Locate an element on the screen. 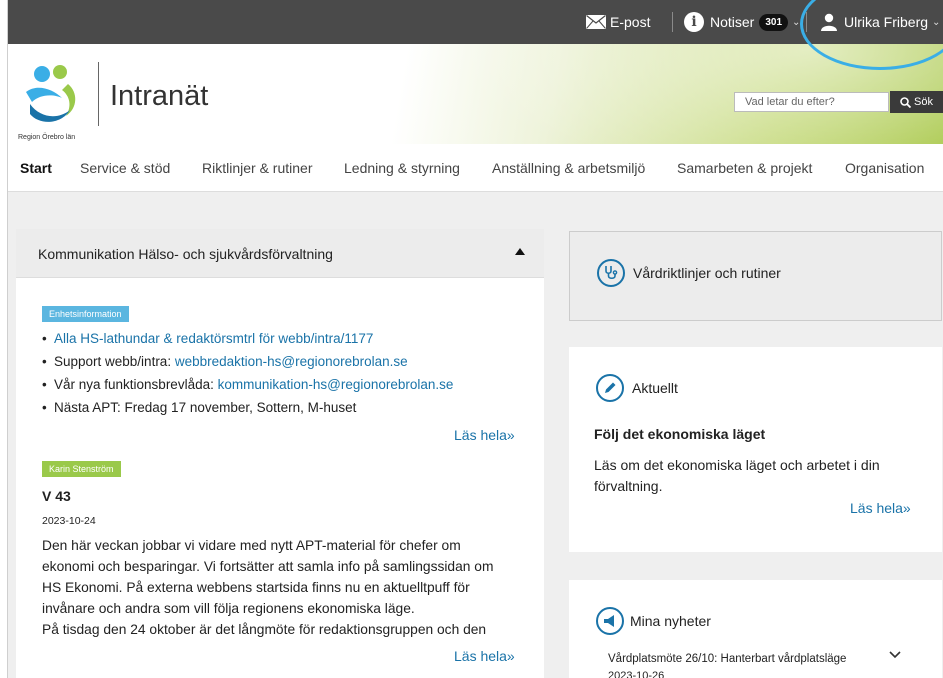 The image size is (943, 678). tab-organisation: Organisation is located at coordinates (884, 168).